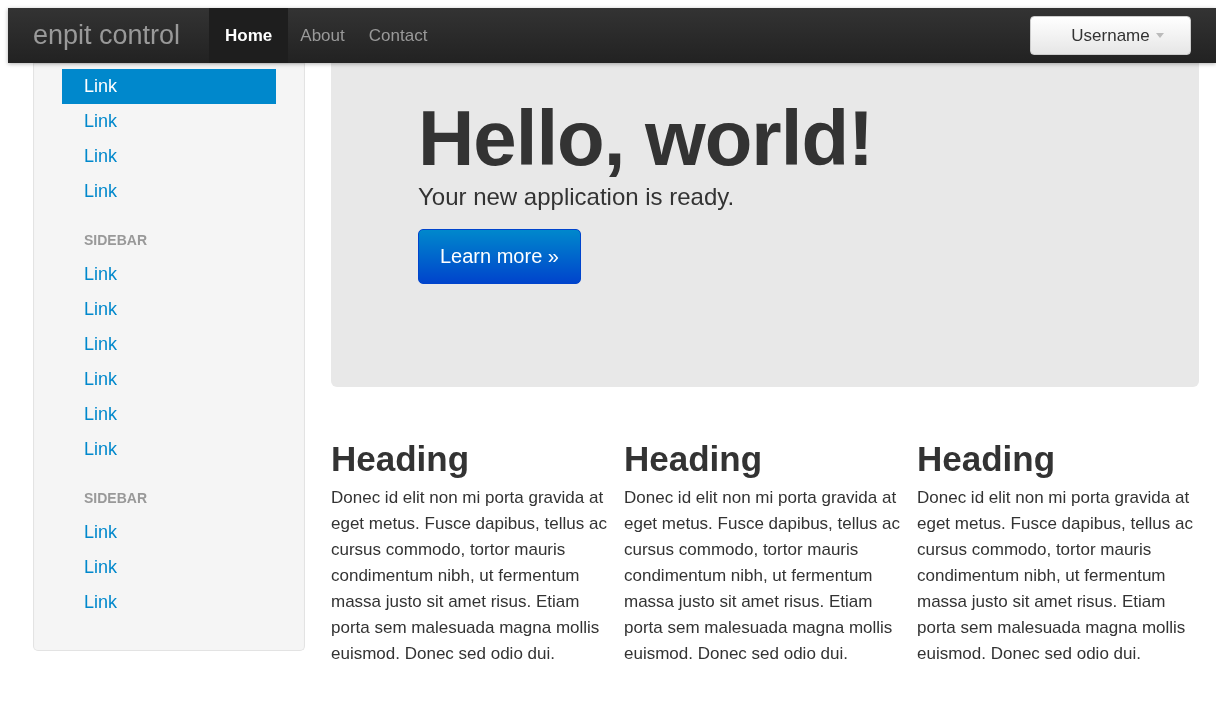  What do you see at coordinates (249, 35) in the screenshot?
I see `nav-link: Home` at bounding box center [249, 35].